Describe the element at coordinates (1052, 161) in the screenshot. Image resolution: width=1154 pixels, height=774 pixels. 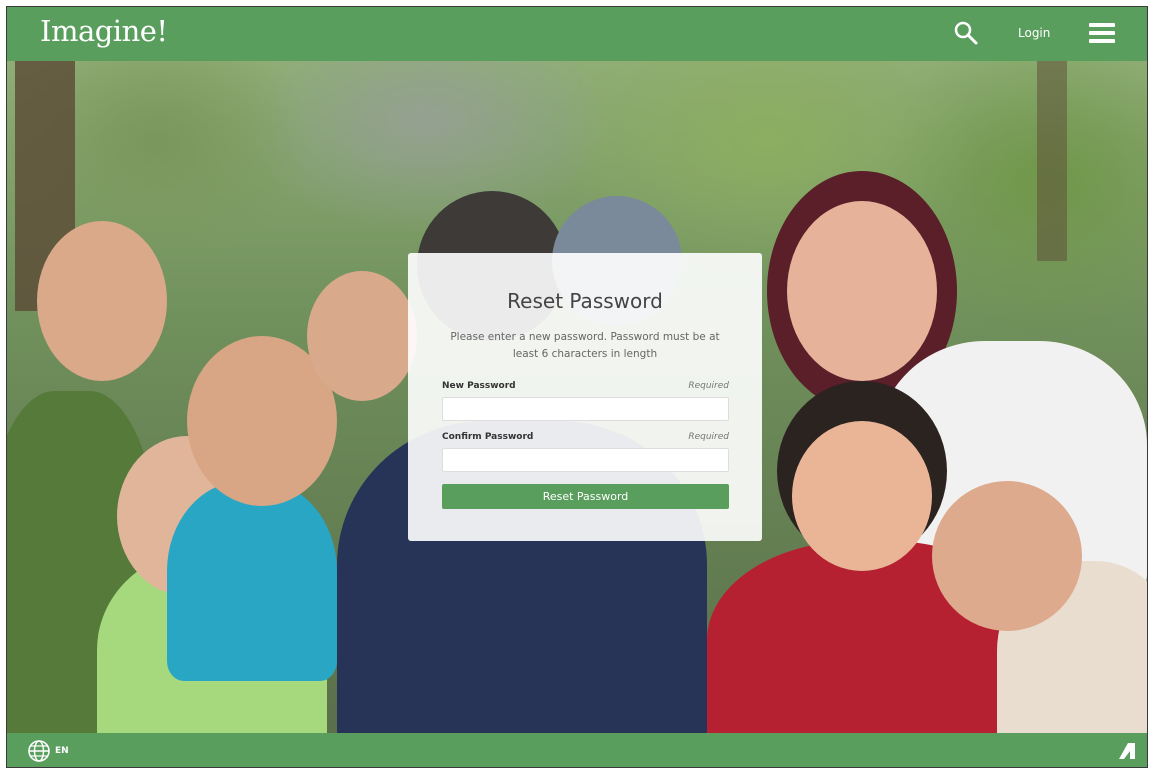
I see `tree-trunk` at that location.